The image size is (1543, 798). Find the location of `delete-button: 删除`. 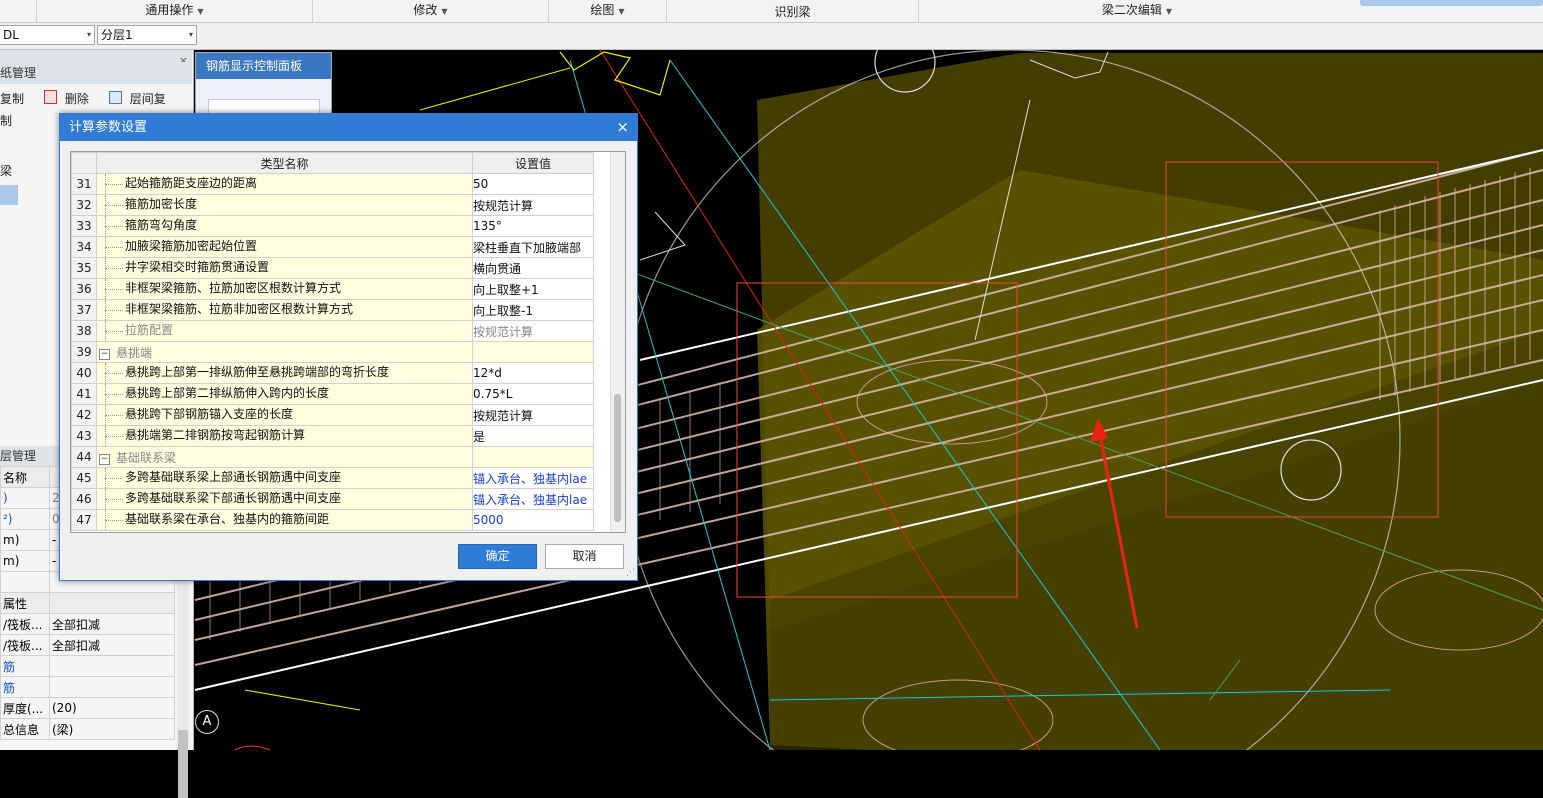

delete-button: 删除 is located at coordinates (70, 98).